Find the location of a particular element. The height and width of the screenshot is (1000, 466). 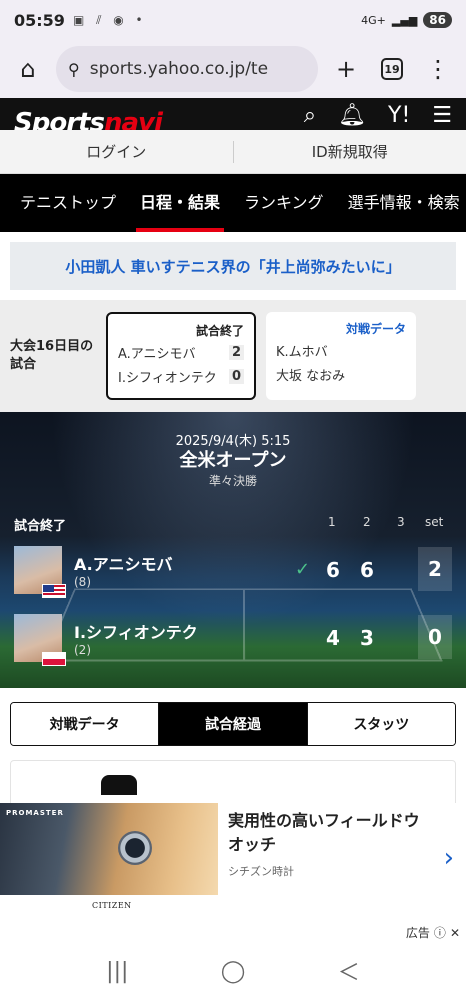

tab-tennis-top: テニストップ is located at coordinates (68, 203).